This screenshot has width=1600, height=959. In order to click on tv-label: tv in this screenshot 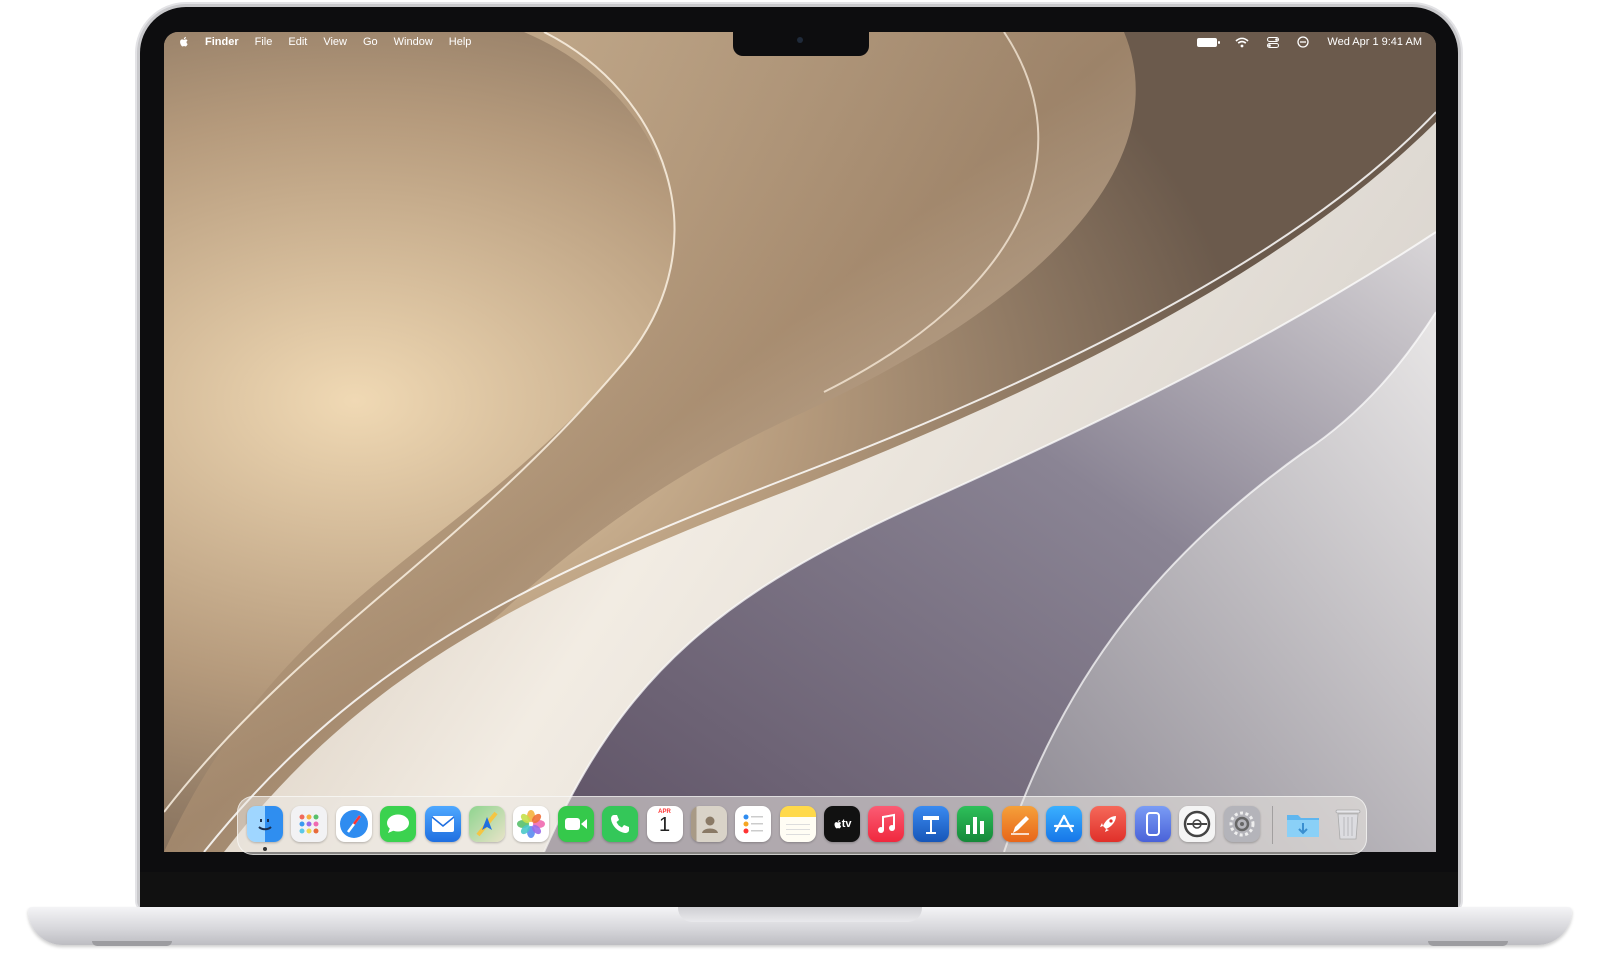, I will do `click(846, 824)`.